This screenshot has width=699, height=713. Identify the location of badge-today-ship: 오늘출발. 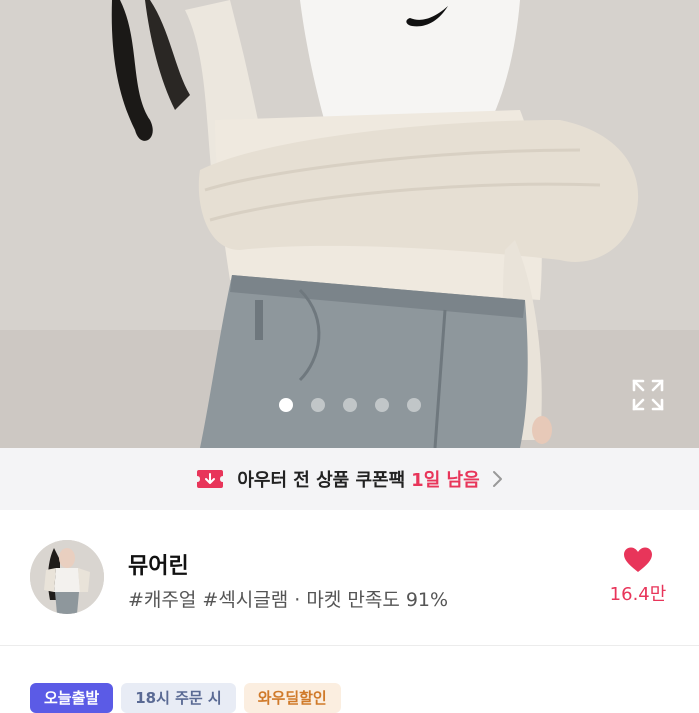
(72, 698).